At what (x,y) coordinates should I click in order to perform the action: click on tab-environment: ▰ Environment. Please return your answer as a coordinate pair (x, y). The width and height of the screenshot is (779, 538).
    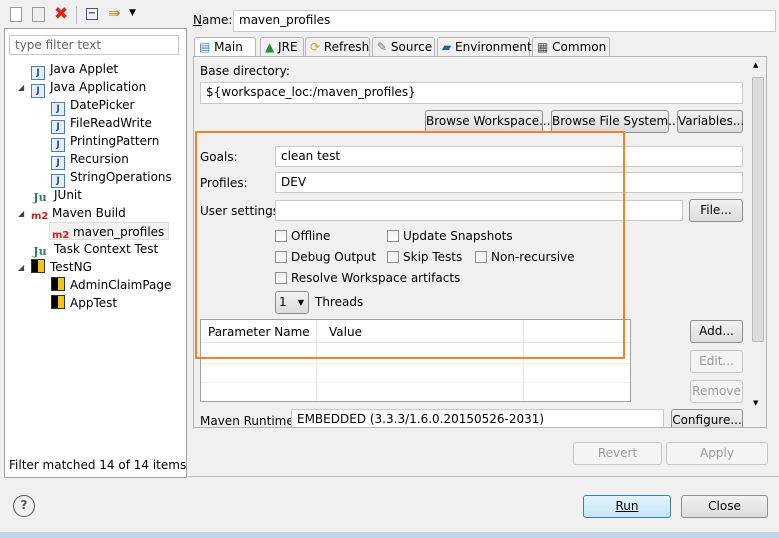
    Looking at the image, I should click on (484, 47).